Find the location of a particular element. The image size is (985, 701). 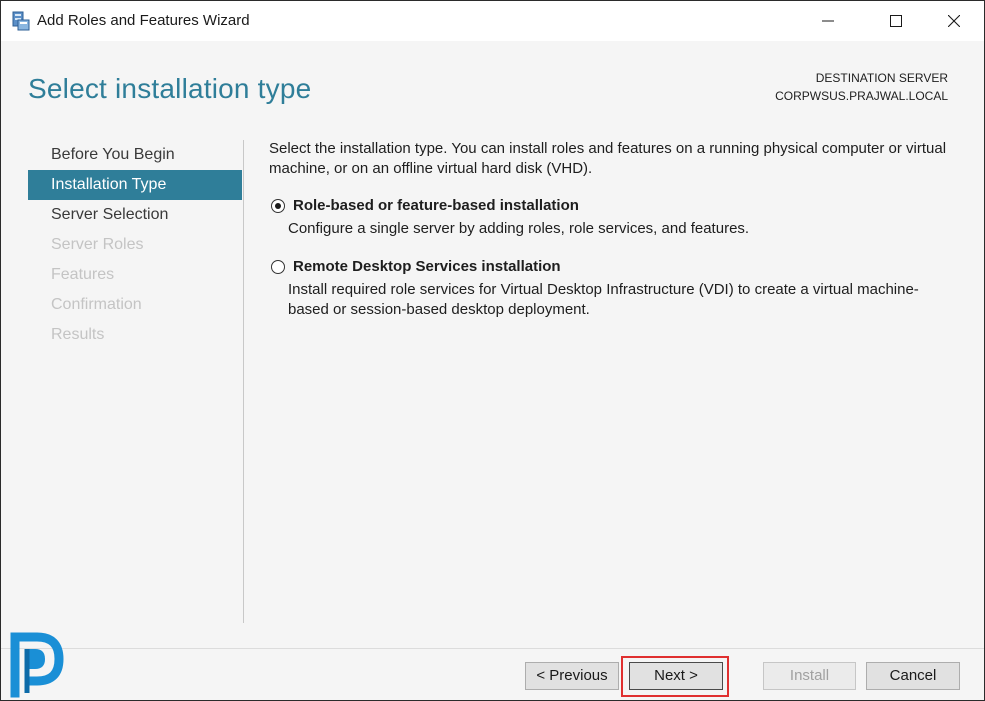

minimize-icon is located at coordinates (828, 21).